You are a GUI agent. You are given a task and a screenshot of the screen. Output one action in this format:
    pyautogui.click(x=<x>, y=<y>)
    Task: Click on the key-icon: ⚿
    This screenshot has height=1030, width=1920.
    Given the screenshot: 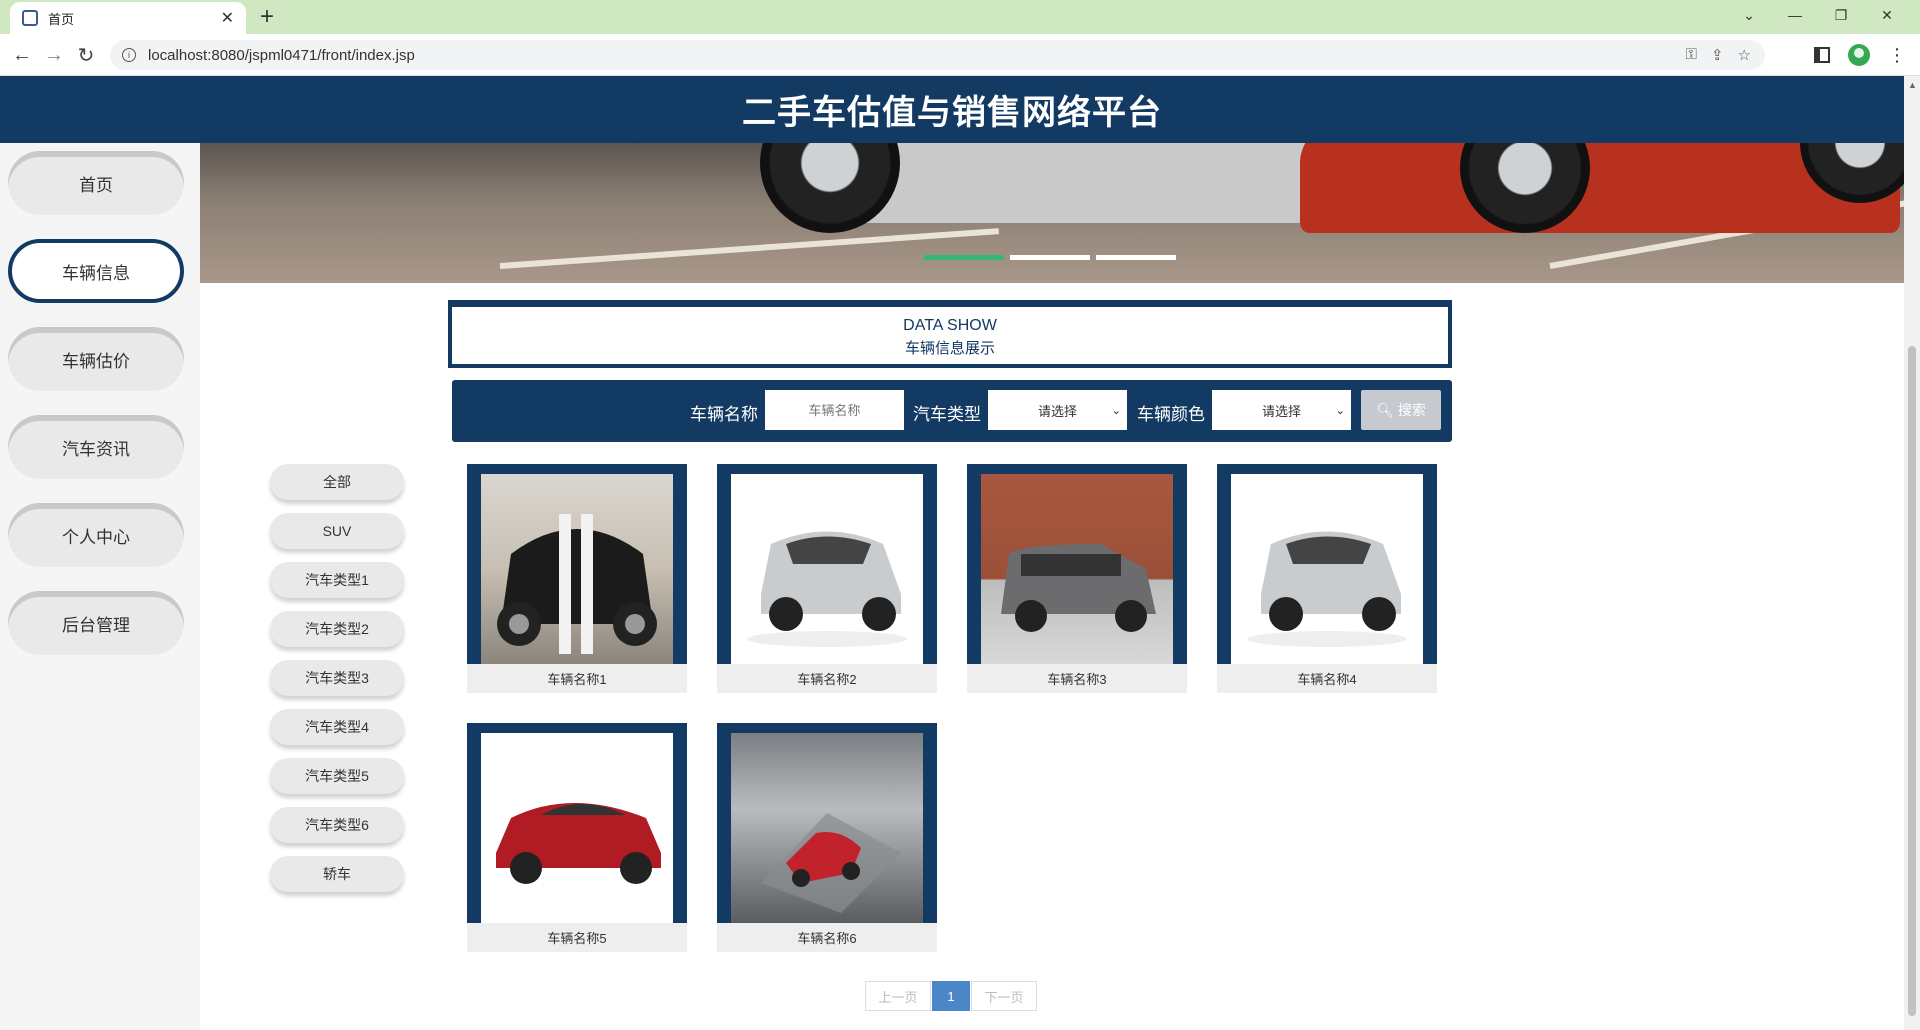 What is the action you would take?
    pyautogui.click(x=1691, y=55)
    